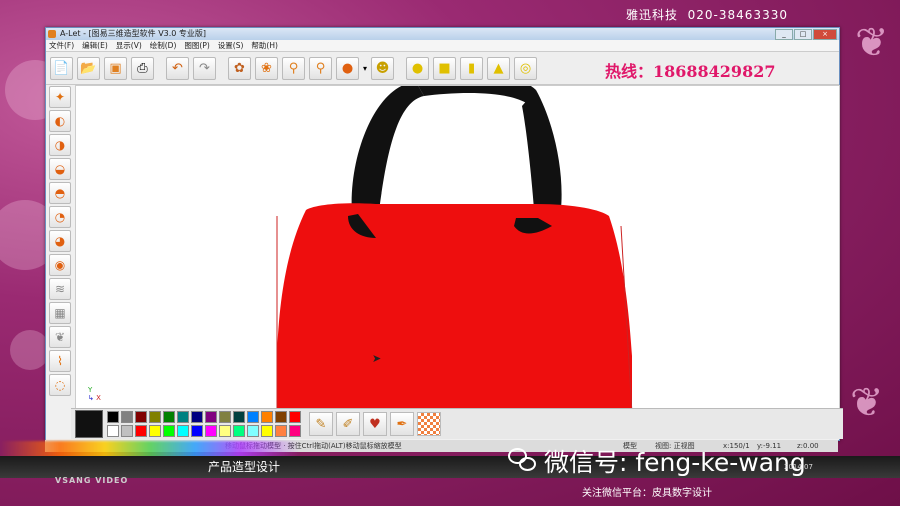  Describe the element at coordinates (457, 423) in the screenshot. I see `color-palette-bar: ✎ ✐ ♥ ✒` at that location.